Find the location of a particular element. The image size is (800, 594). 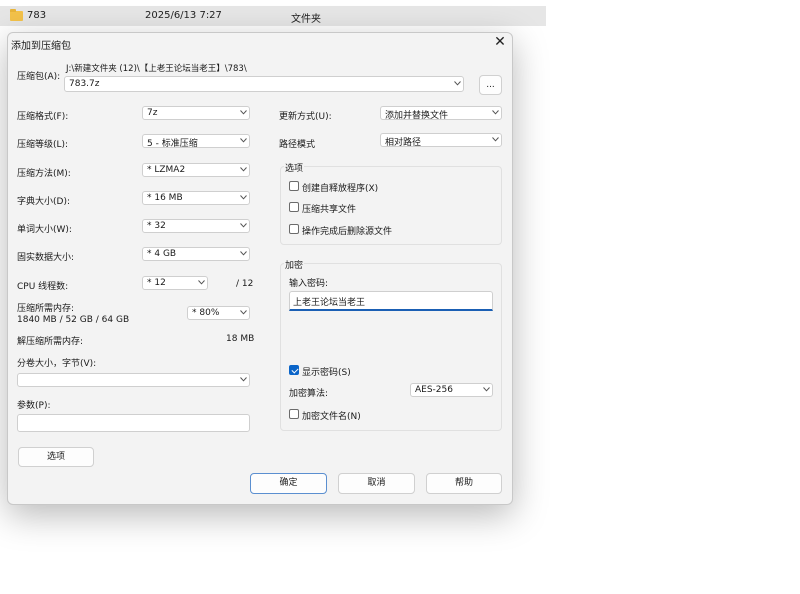

file-name: 783 is located at coordinates (37, 15).